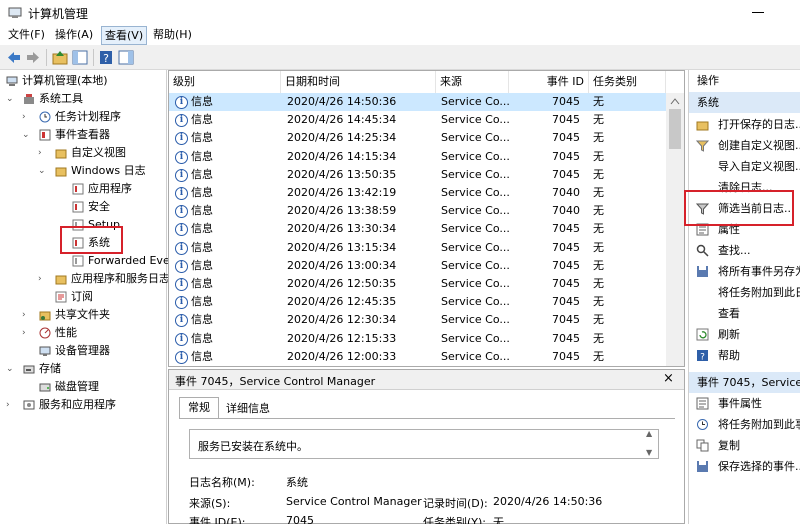 This screenshot has height=524, width=800. Describe the element at coordinates (417, 302) in the screenshot. I see `table-row: i 信息 2020/4/26 12:45:35 Service Co... 7045 无` at that location.